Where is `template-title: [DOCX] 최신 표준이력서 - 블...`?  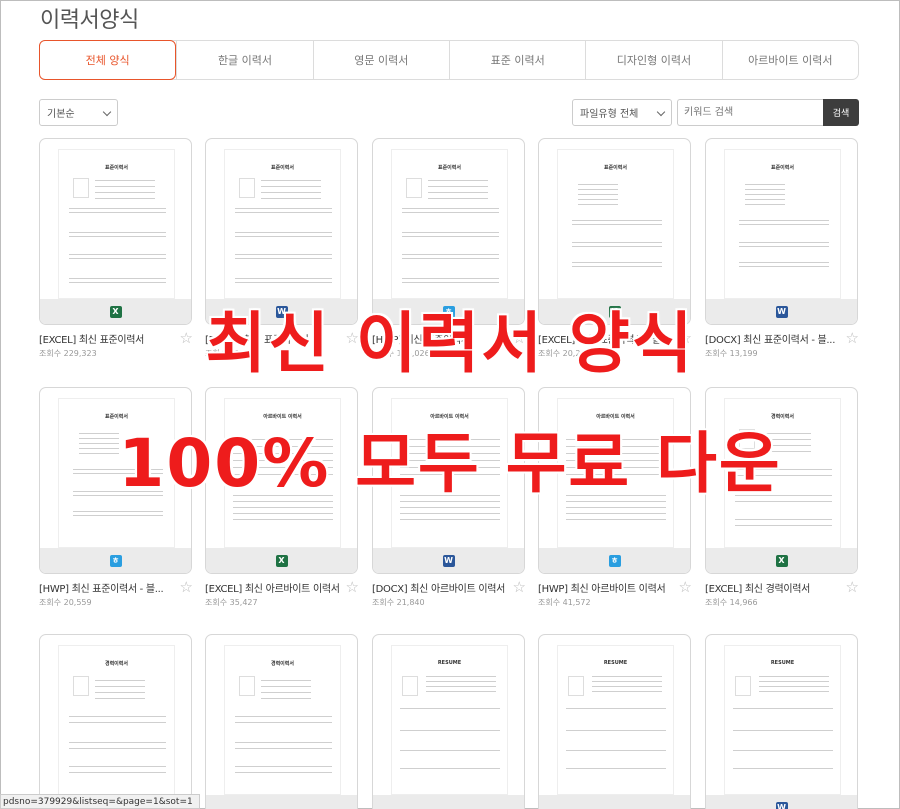 template-title: [DOCX] 최신 표준이력서 - 블... is located at coordinates (773, 338).